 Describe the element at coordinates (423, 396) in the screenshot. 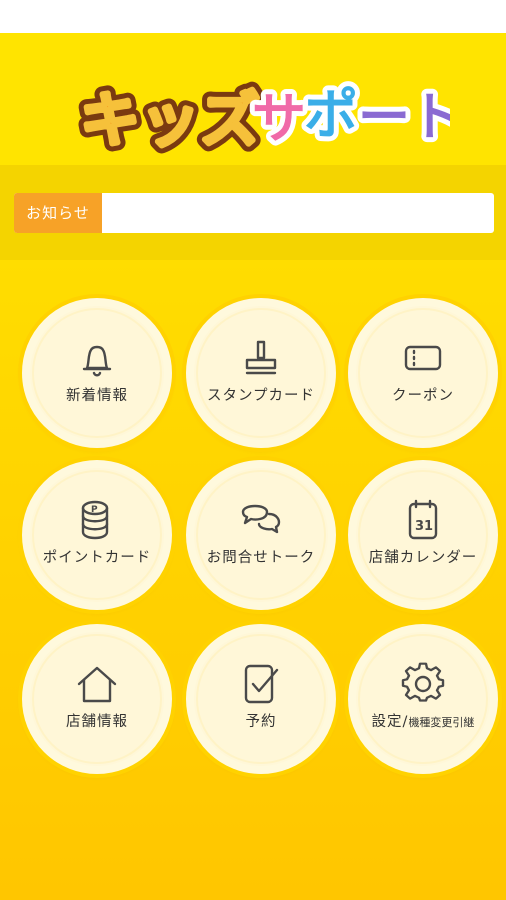

I see `menu-item-label: クーポン` at that location.